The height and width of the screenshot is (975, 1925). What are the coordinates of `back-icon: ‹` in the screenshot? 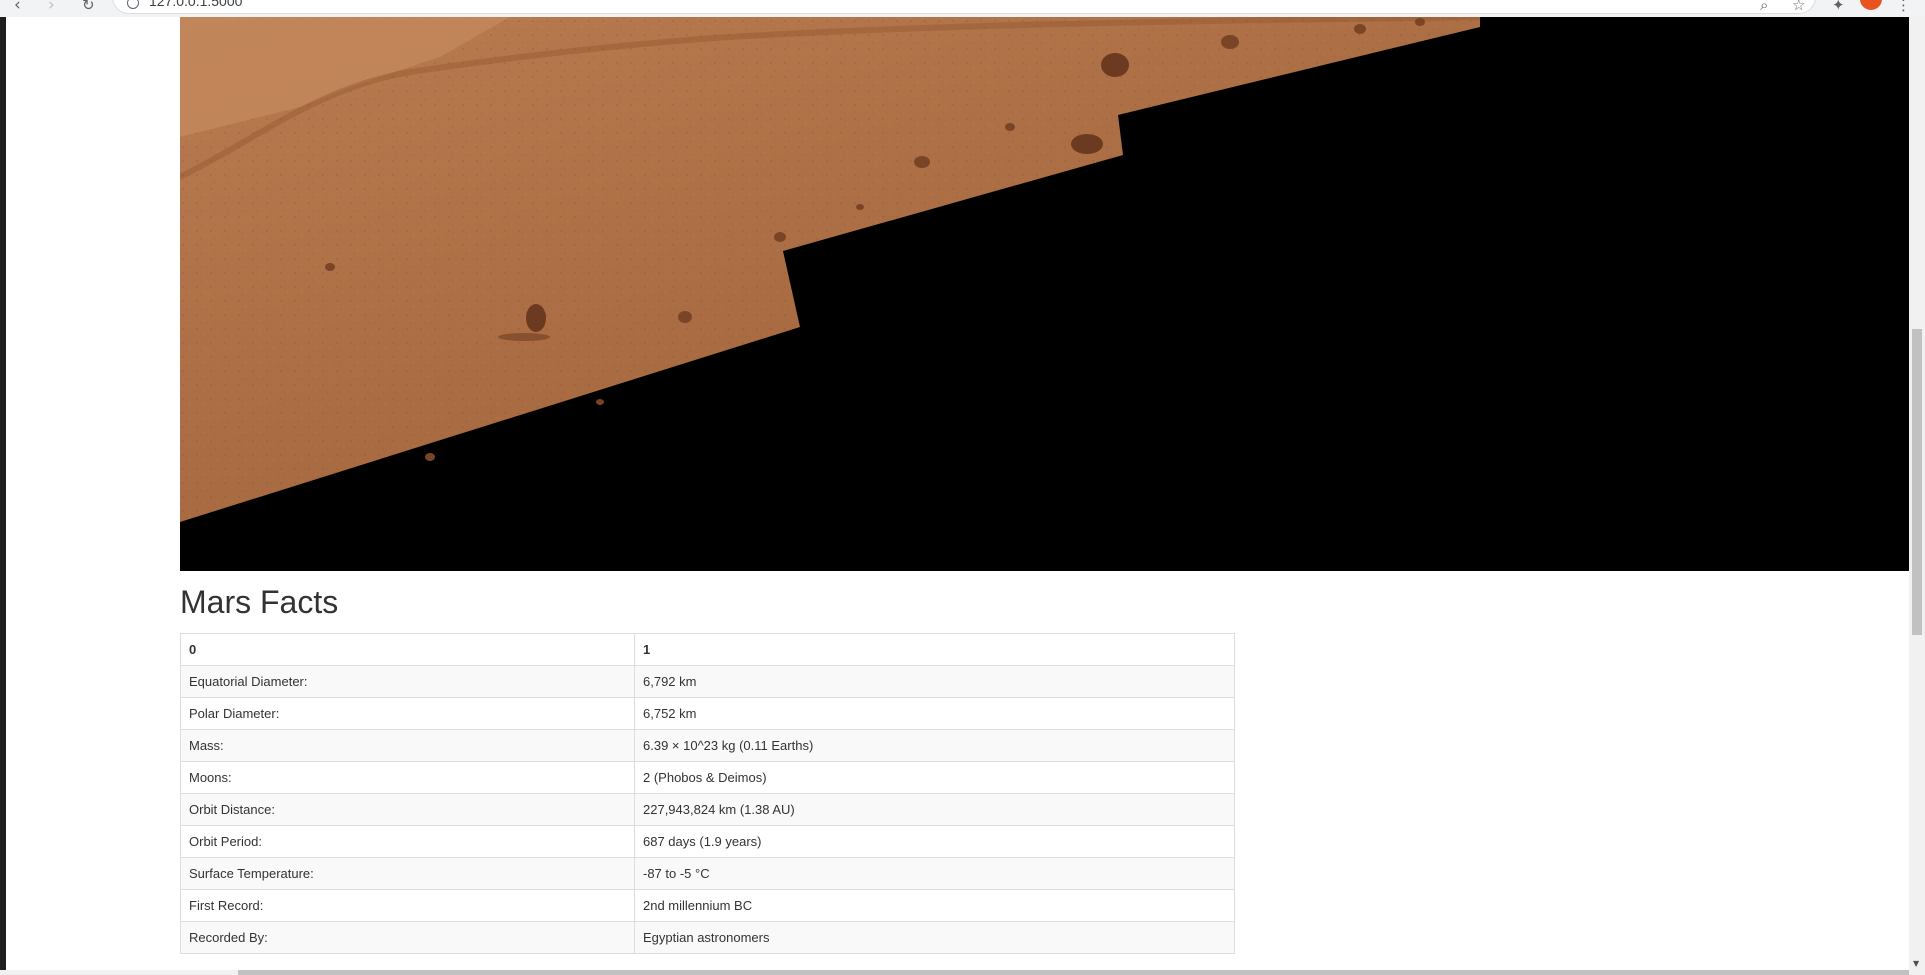 It's located at (17, 7).